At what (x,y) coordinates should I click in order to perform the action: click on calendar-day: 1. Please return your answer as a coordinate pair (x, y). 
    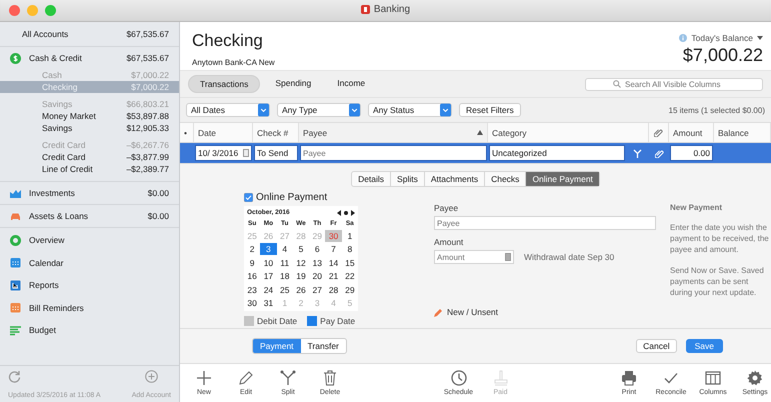
    Looking at the image, I should click on (350, 236).